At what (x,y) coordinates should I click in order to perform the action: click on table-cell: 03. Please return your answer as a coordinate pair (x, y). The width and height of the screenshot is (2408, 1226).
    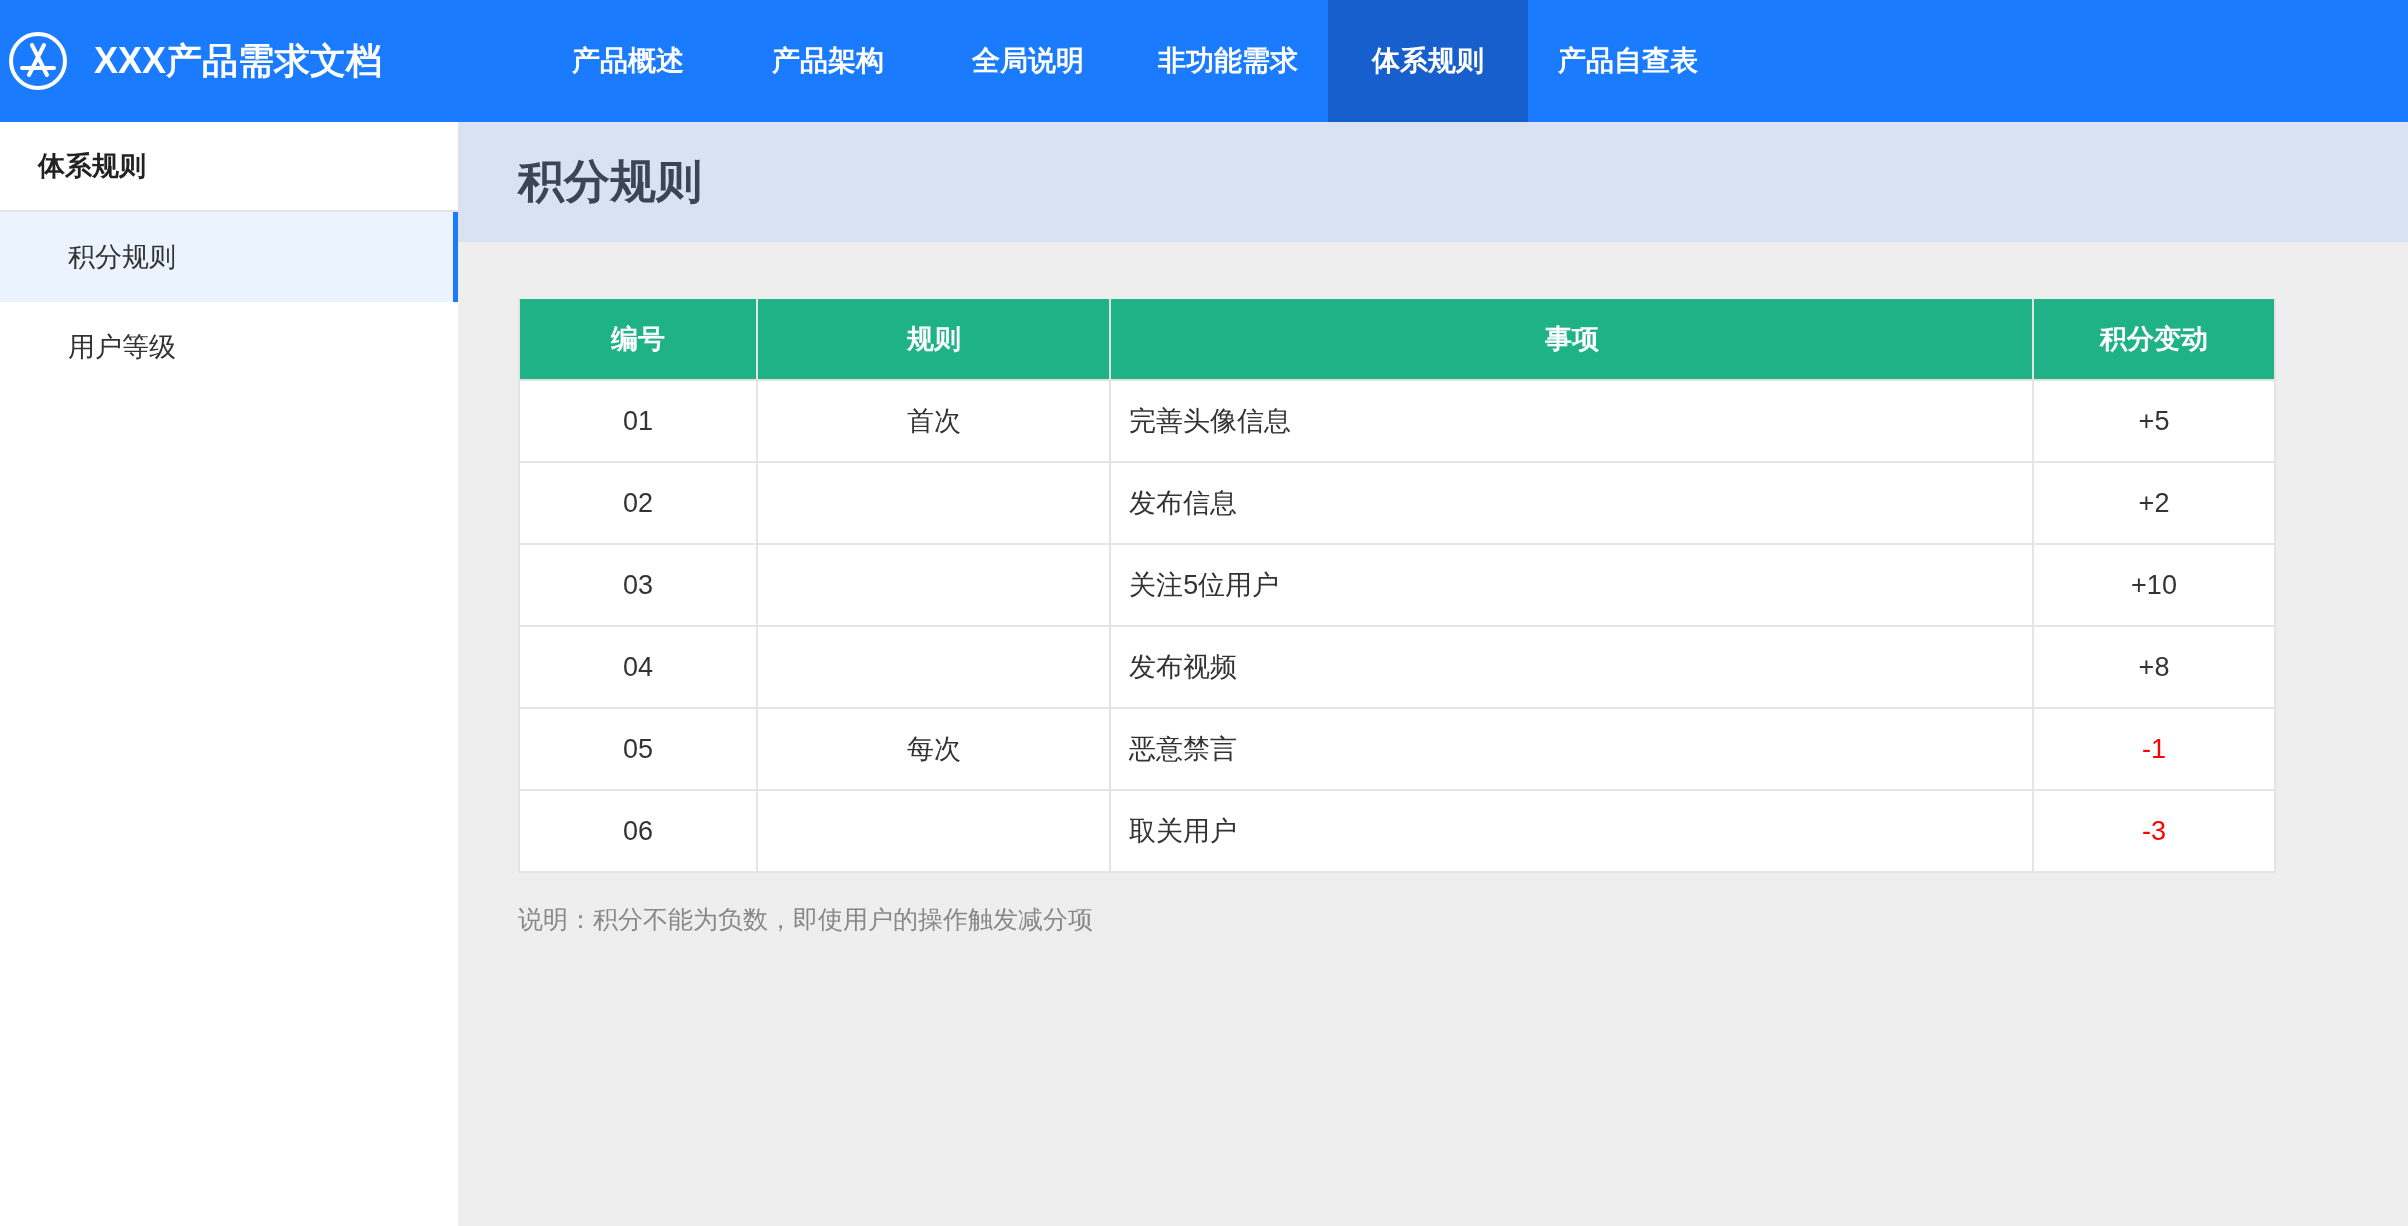
    Looking at the image, I should click on (638, 585).